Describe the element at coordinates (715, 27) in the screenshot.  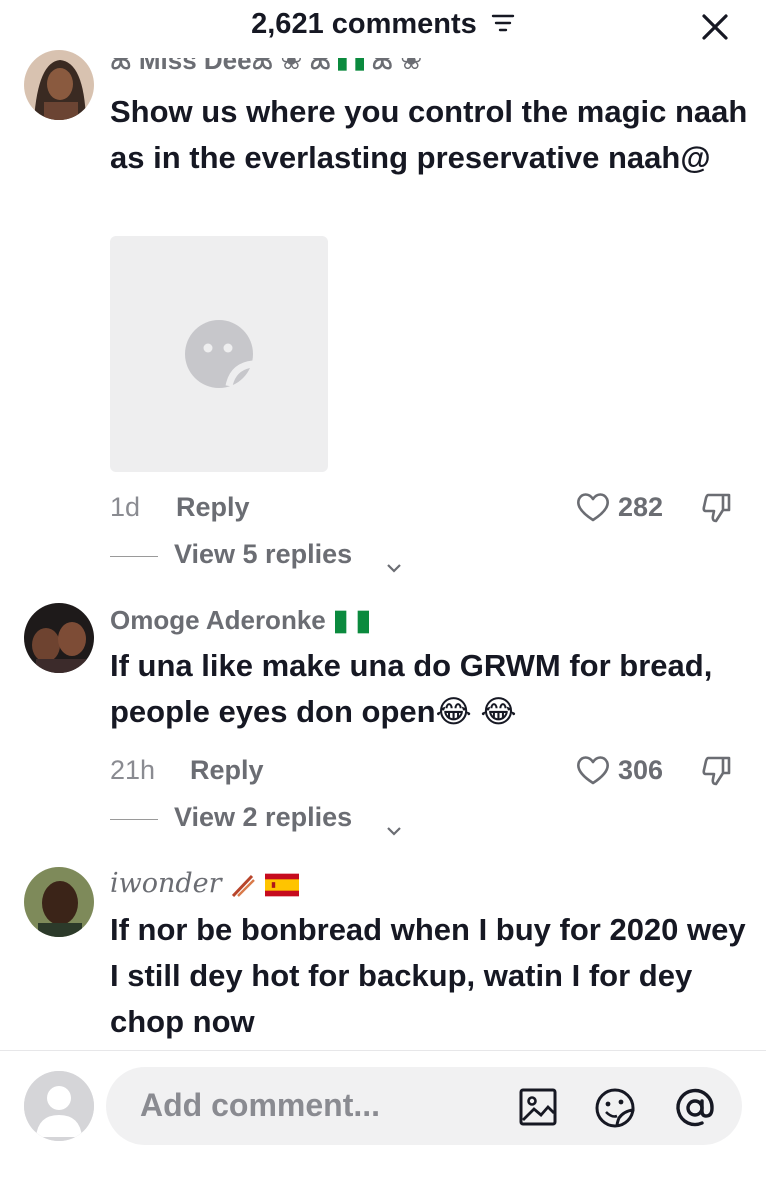
I see `close-icon` at that location.